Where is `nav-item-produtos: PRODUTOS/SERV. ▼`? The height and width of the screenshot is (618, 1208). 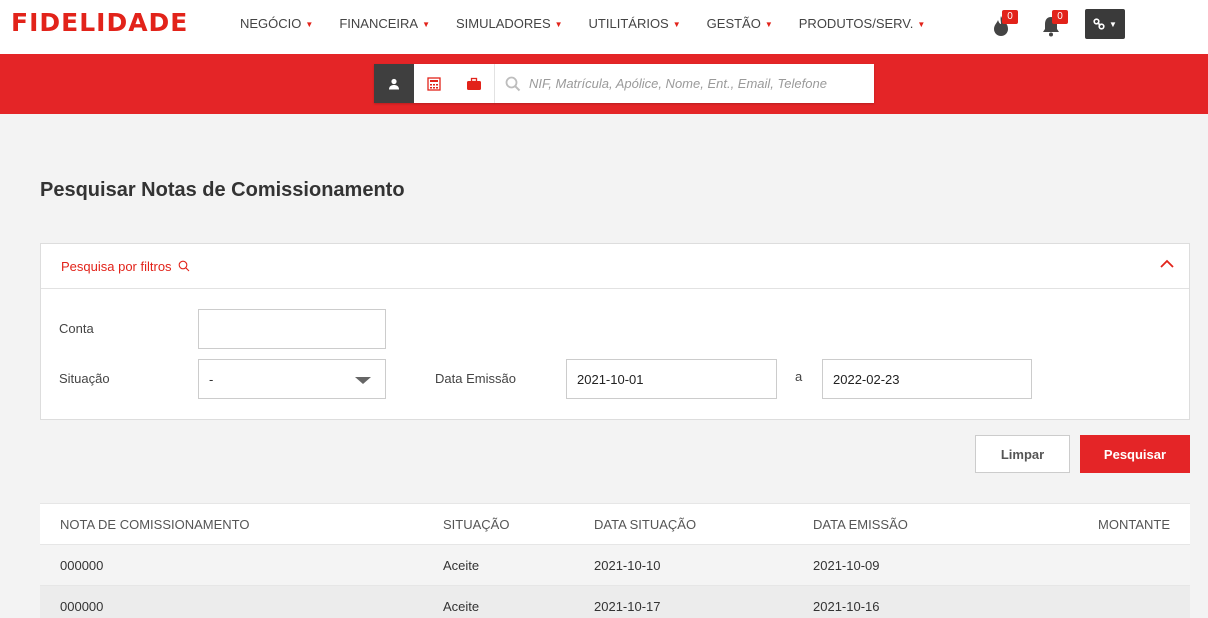
nav-item-produtos: PRODUTOS/SERV. ▼ is located at coordinates (862, 23).